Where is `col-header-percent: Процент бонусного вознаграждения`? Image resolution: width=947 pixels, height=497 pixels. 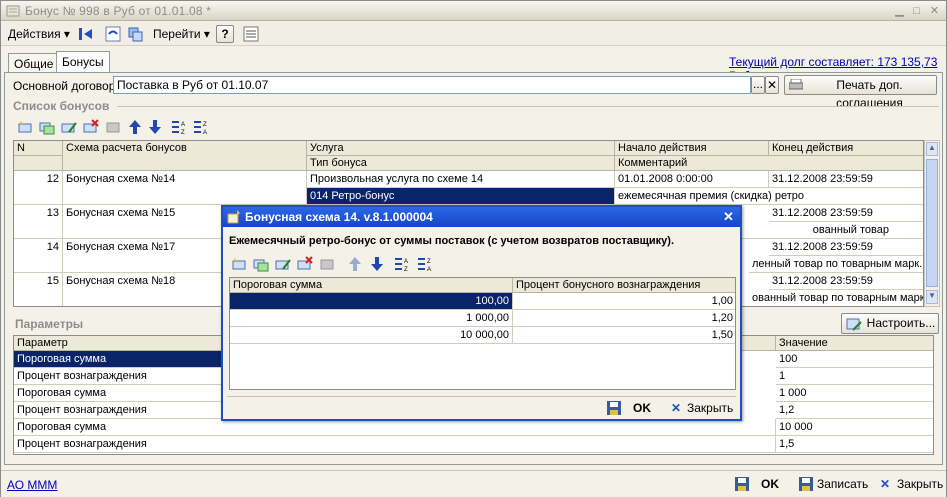
col-header-percent: Процент бонусного вознаграждения is located at coordinates (624, 285).